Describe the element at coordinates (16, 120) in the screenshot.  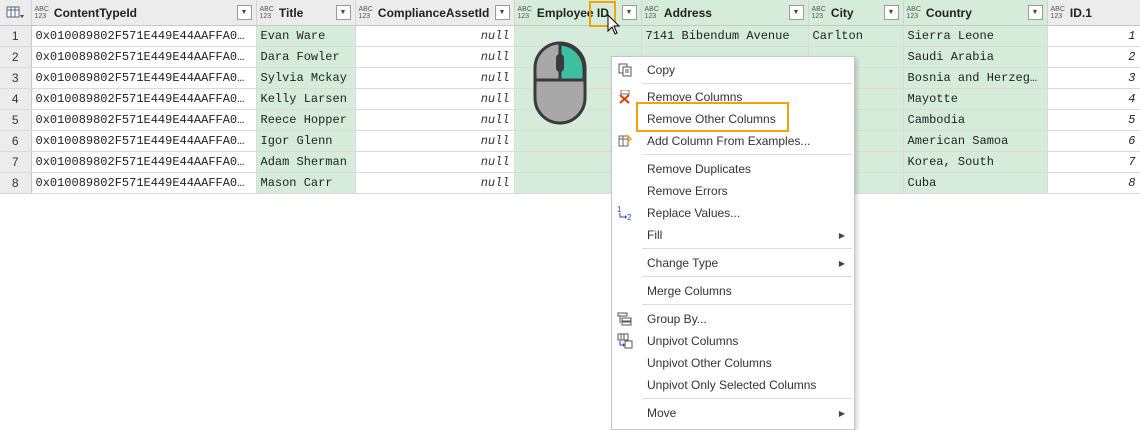
I see `row-number: 5` at that location.